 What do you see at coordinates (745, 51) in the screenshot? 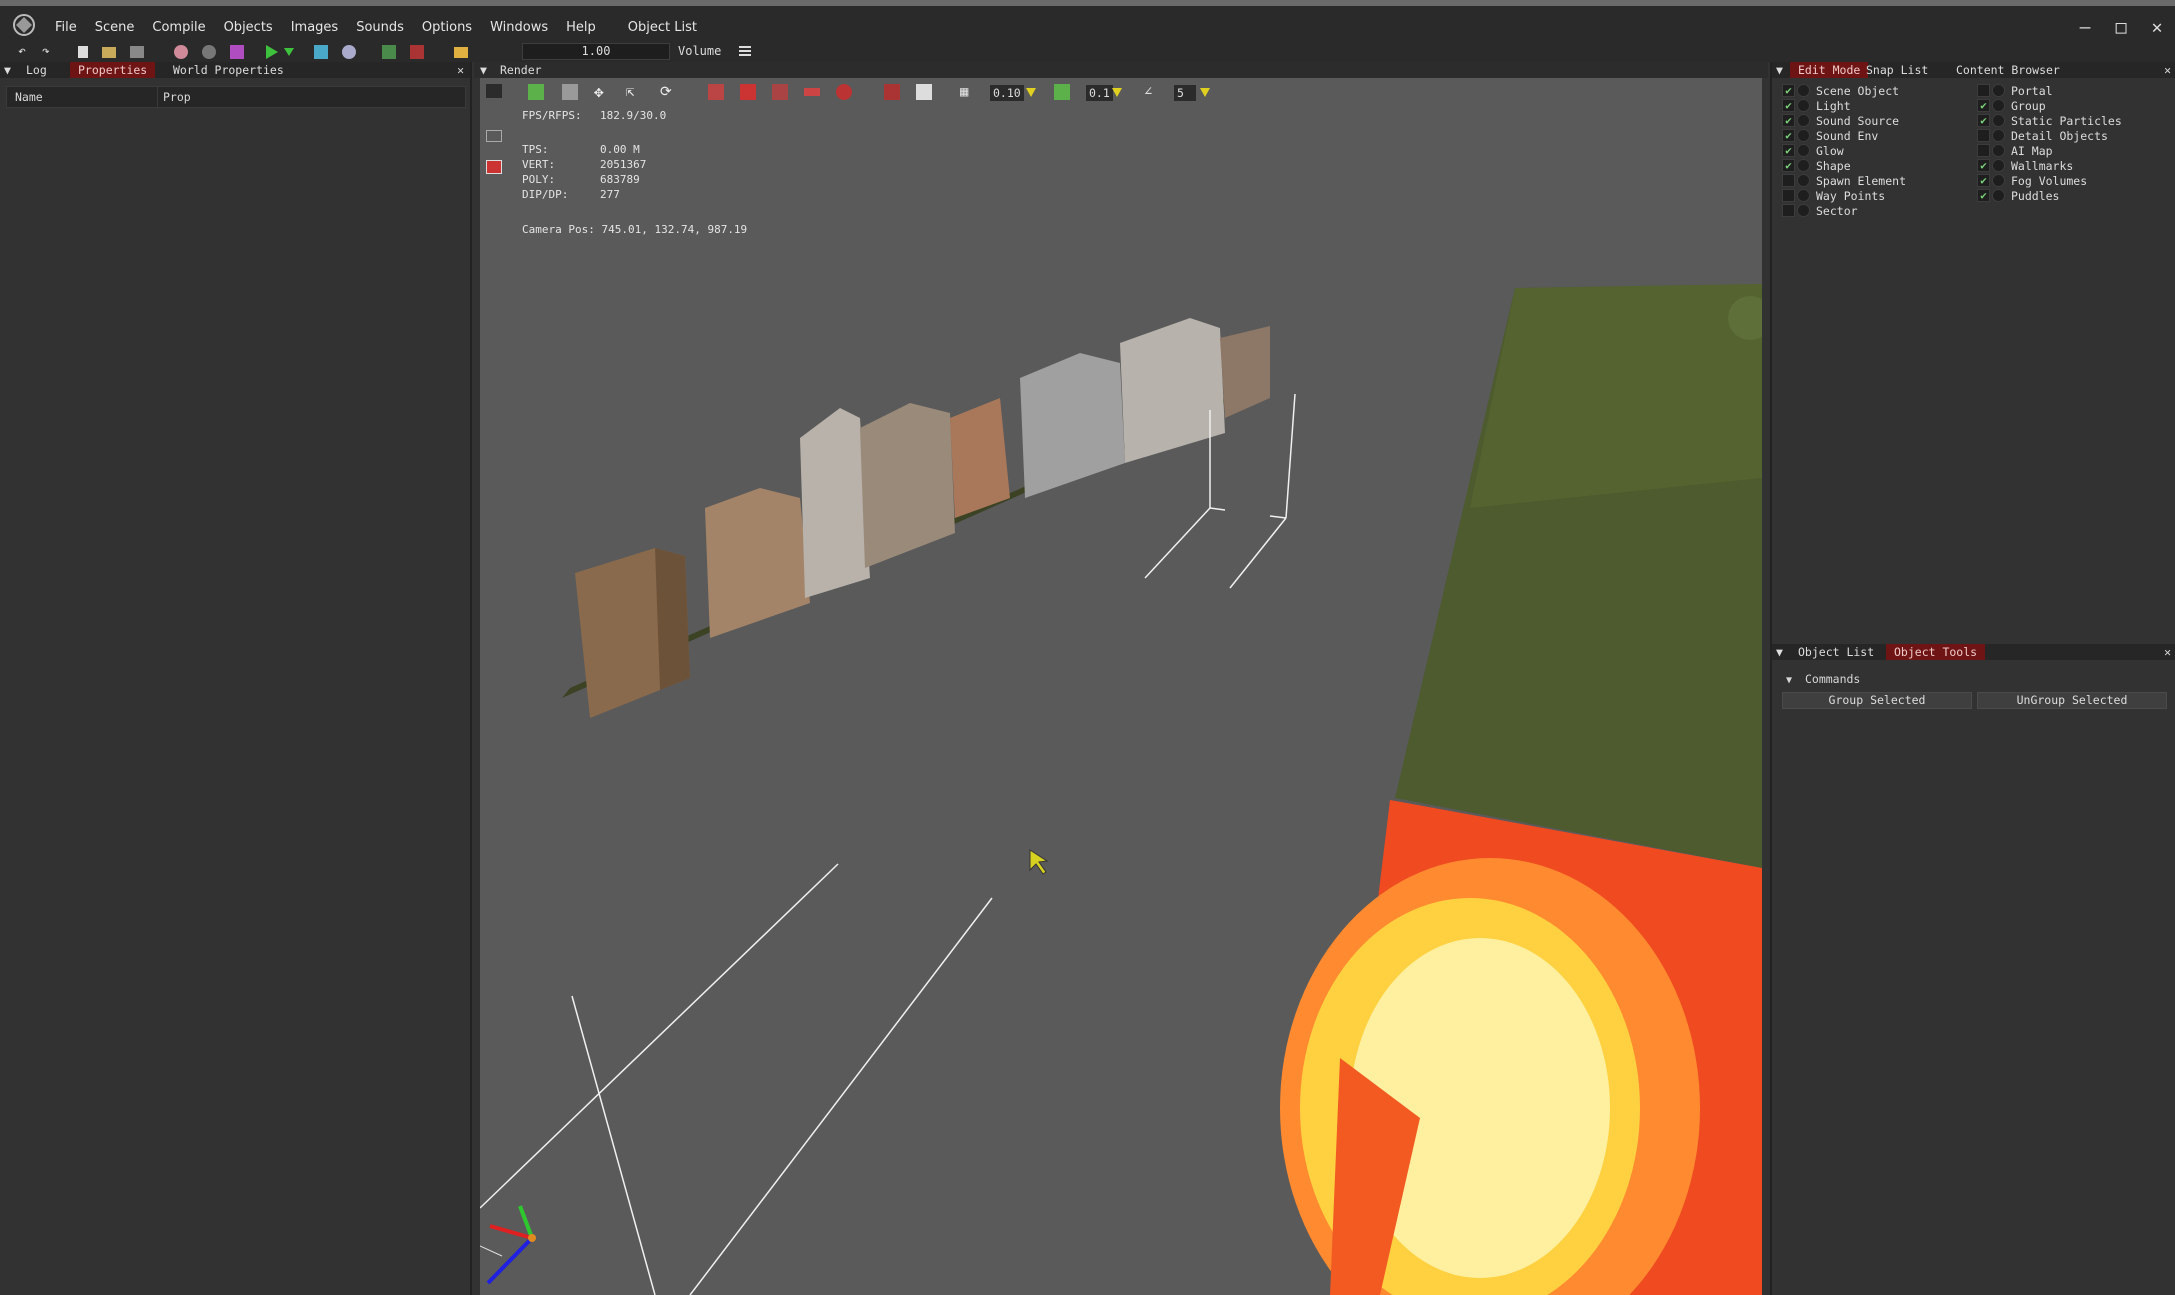
I see `sliders-icon` at bounding box center [745, 51].